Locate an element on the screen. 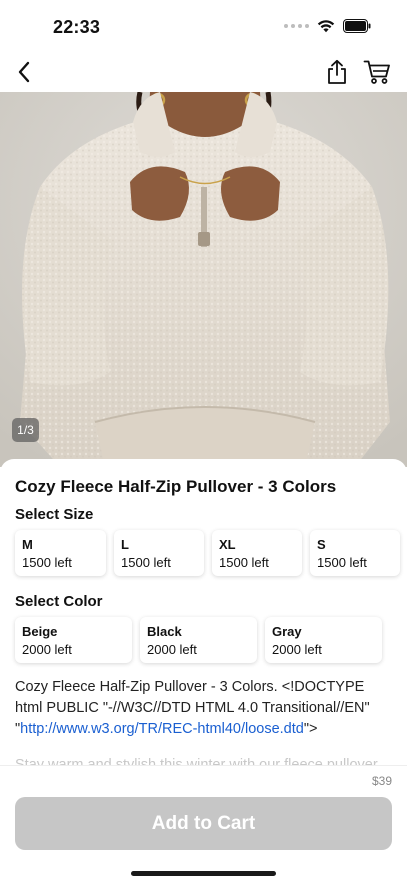  size-option-xl: XL 1500 left is located at coordinates (257, 553).